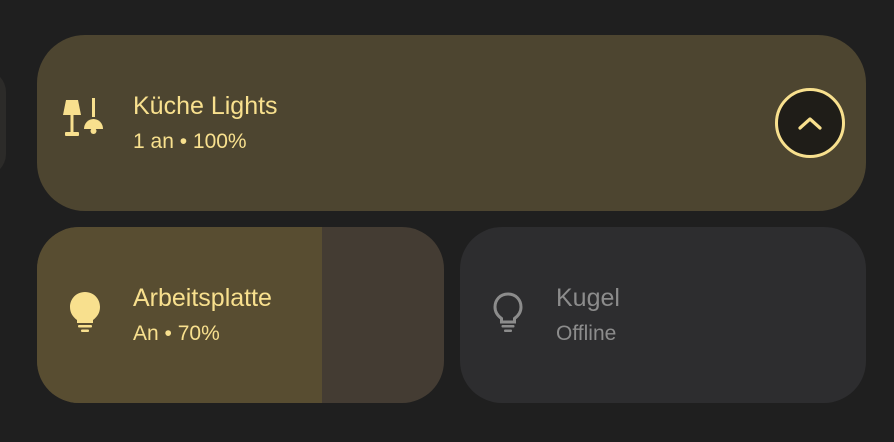  What do you see at coordinates (85, 312) in the screenshot?
I see `lightbulb-on-icon` at bounding box center [85, 312].